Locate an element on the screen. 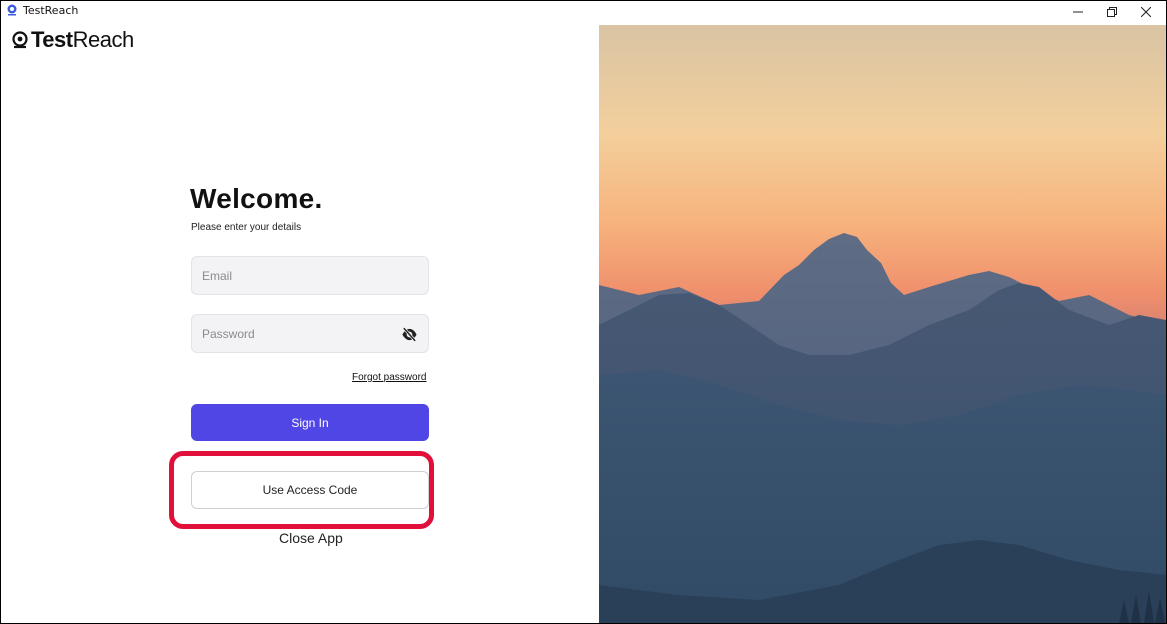  password-input is located at coordinates (310, 333).